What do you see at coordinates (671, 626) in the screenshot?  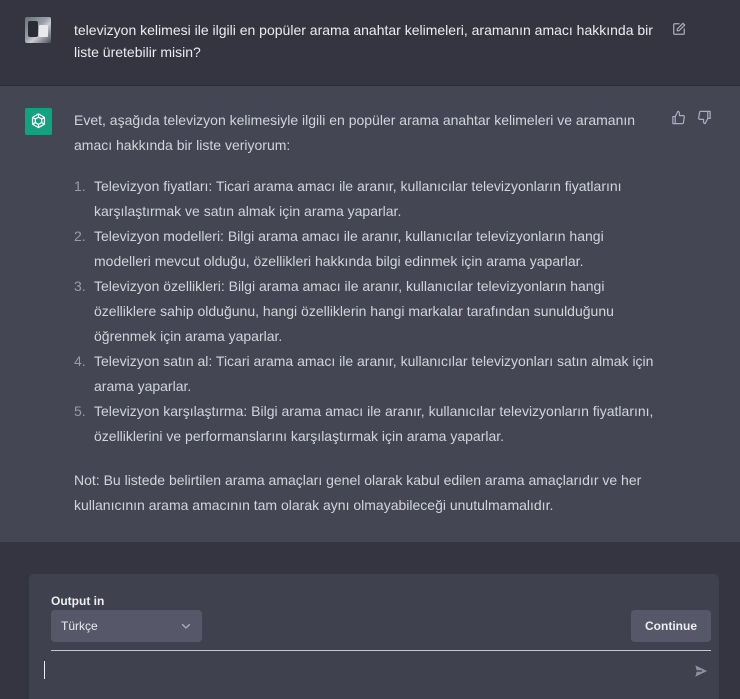 I see `continue-button: Continue` at bounding box center [671, 626].